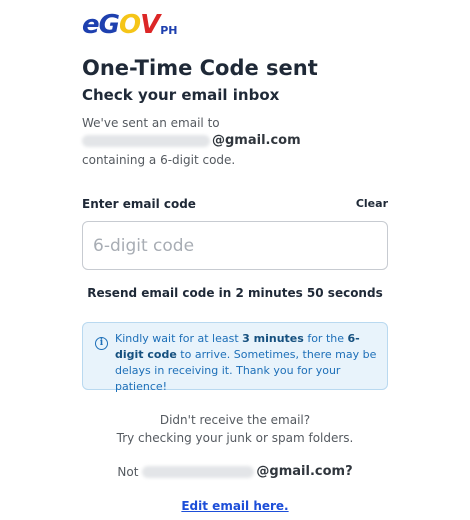 This screenshot has width=470, height=520. I want to click on email-domain: @gmail.com, so click(256, 140).